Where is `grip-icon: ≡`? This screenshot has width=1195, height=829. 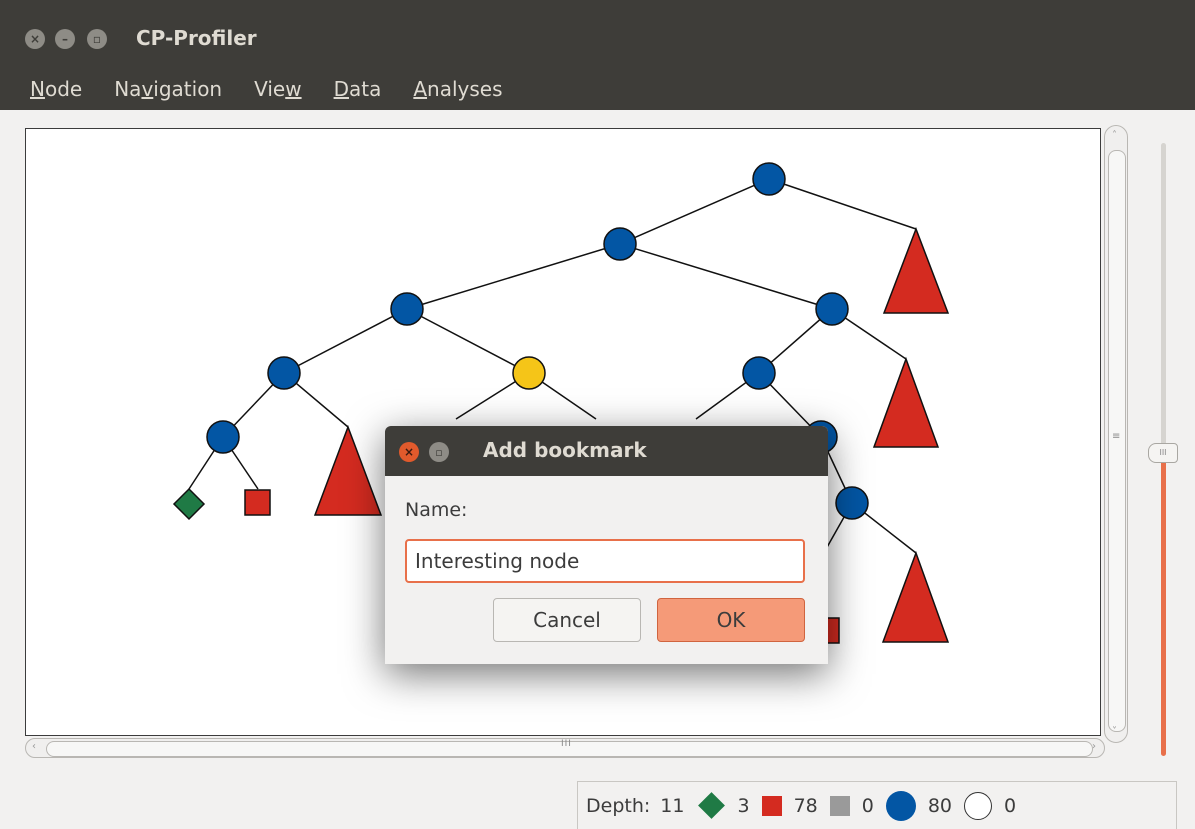
grip-icon: ≡ is located at coordinates (1116, 436).